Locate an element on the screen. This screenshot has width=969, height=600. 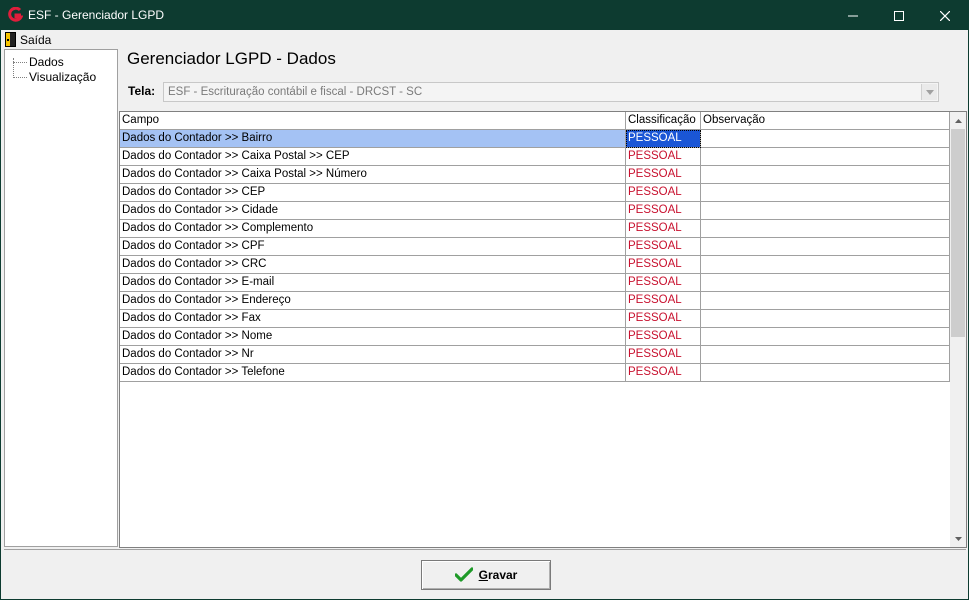
scroll-thumb is located at coordinates (958, 233).